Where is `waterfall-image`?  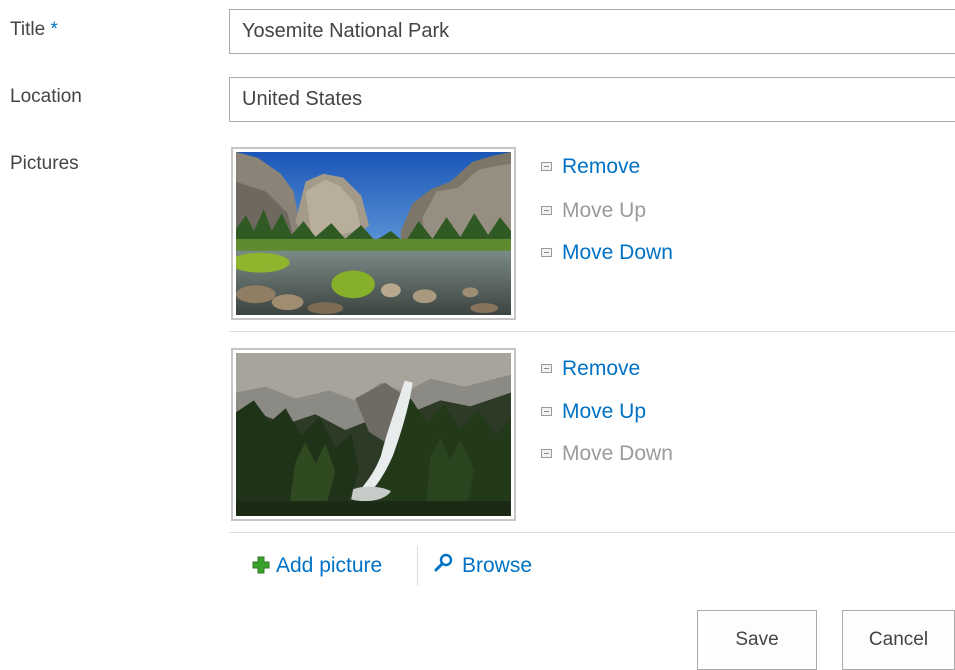 waterfall-image is located at coordinates (373, 434).